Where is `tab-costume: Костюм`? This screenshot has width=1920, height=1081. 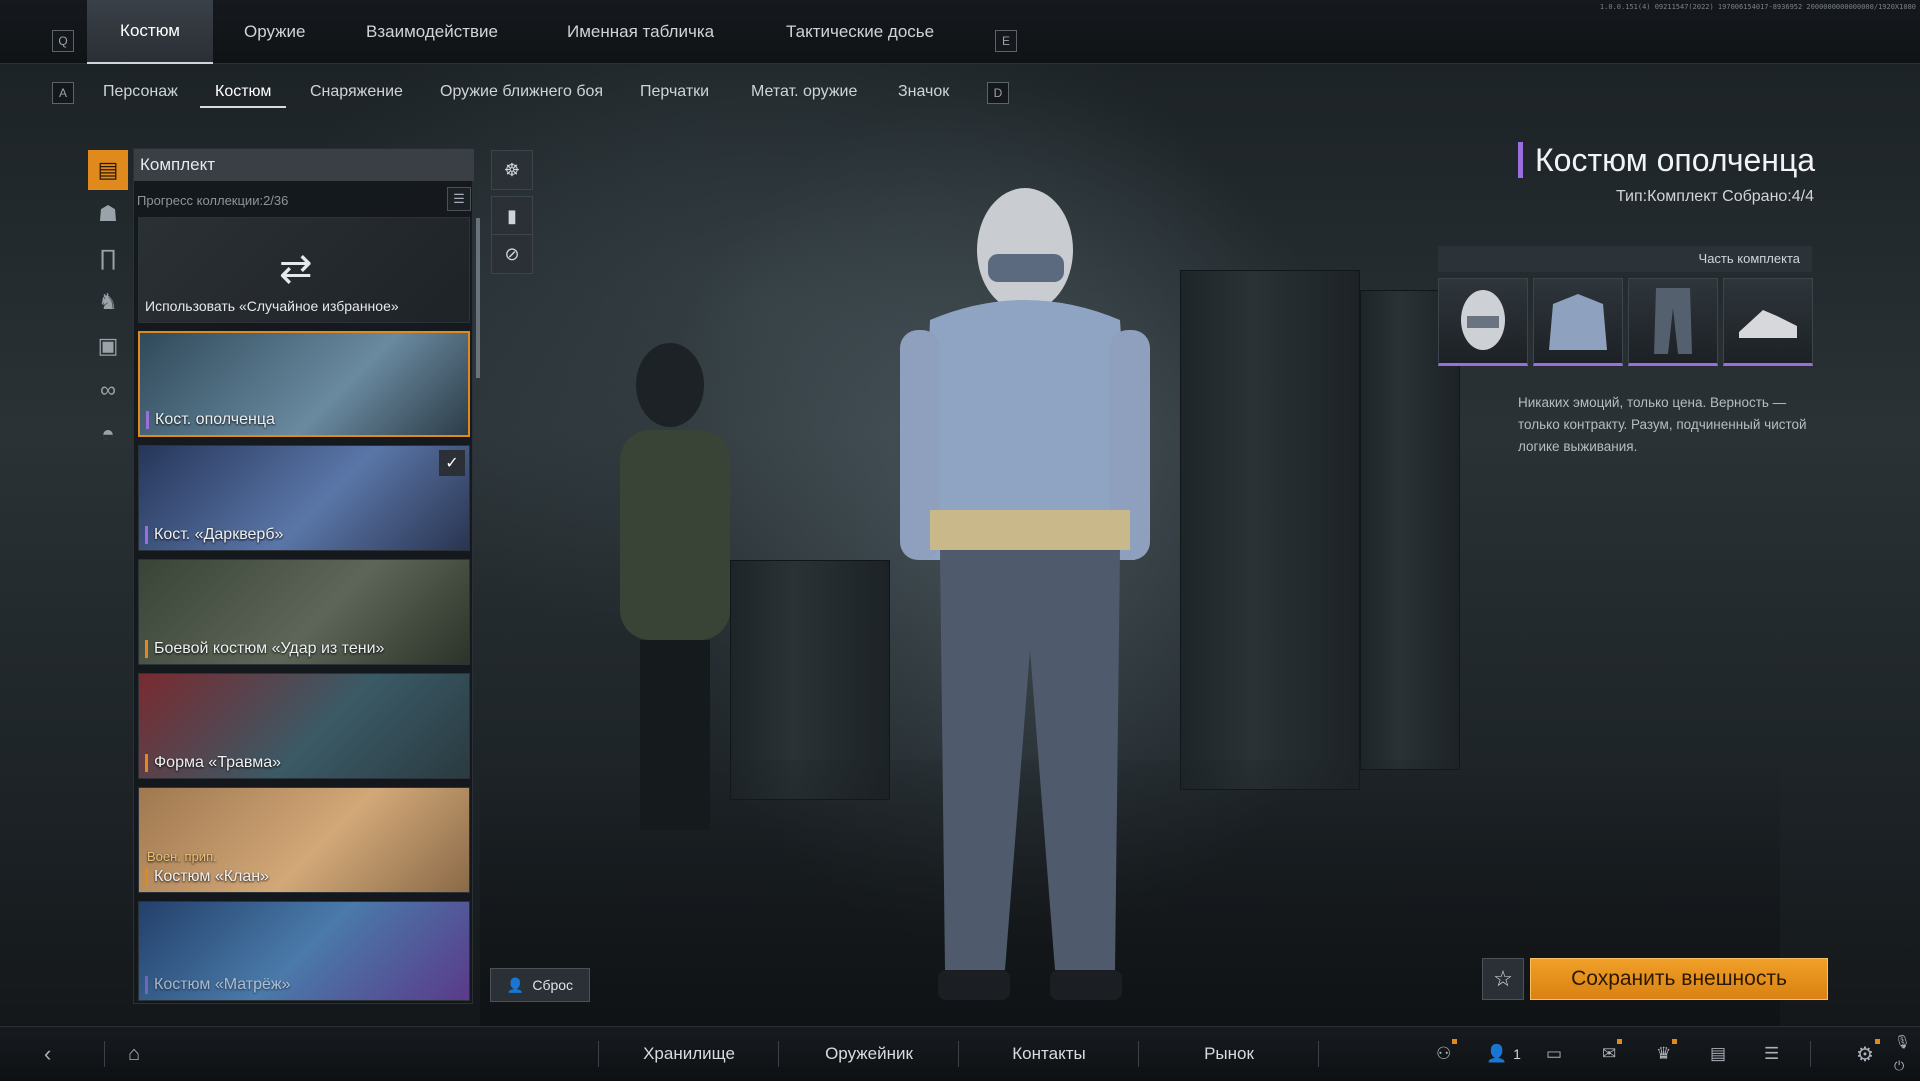 tab-costume: Костюм is located at coordinates (150, 32).